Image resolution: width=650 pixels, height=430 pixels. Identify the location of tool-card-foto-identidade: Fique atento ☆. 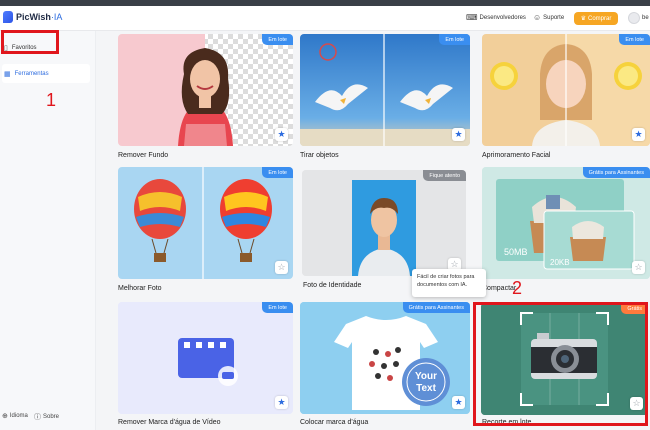
(384, 223).